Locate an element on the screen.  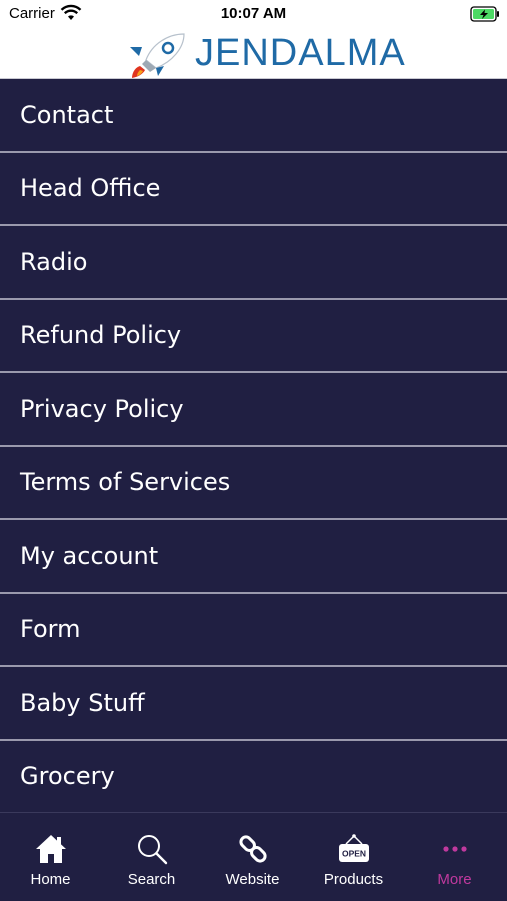
tab-home-label: Home is located at coordinates (50, 879).